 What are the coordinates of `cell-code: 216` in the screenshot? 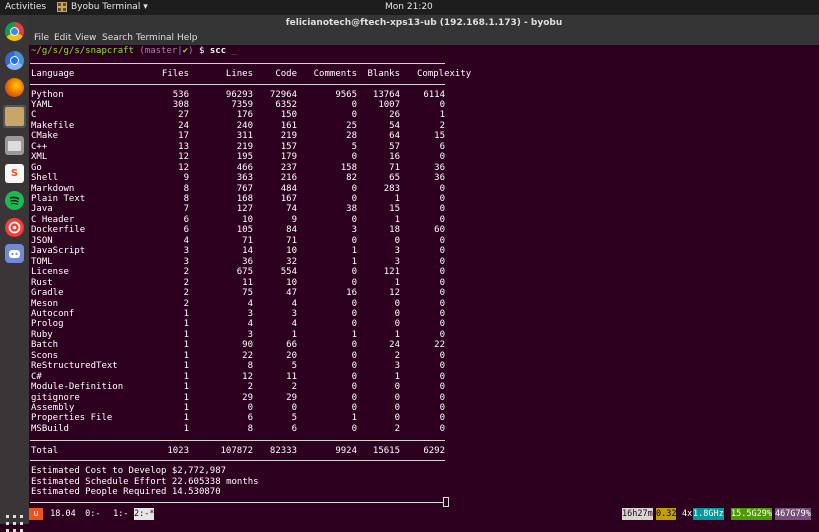 It's located at (288, 178).